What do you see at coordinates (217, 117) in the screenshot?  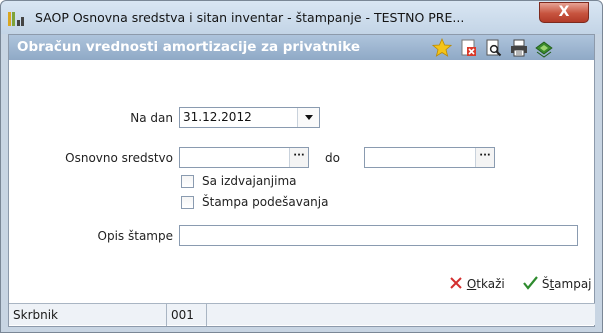 I see `na-dan-value: 31.12.2012` at bounding box center [217, 117].